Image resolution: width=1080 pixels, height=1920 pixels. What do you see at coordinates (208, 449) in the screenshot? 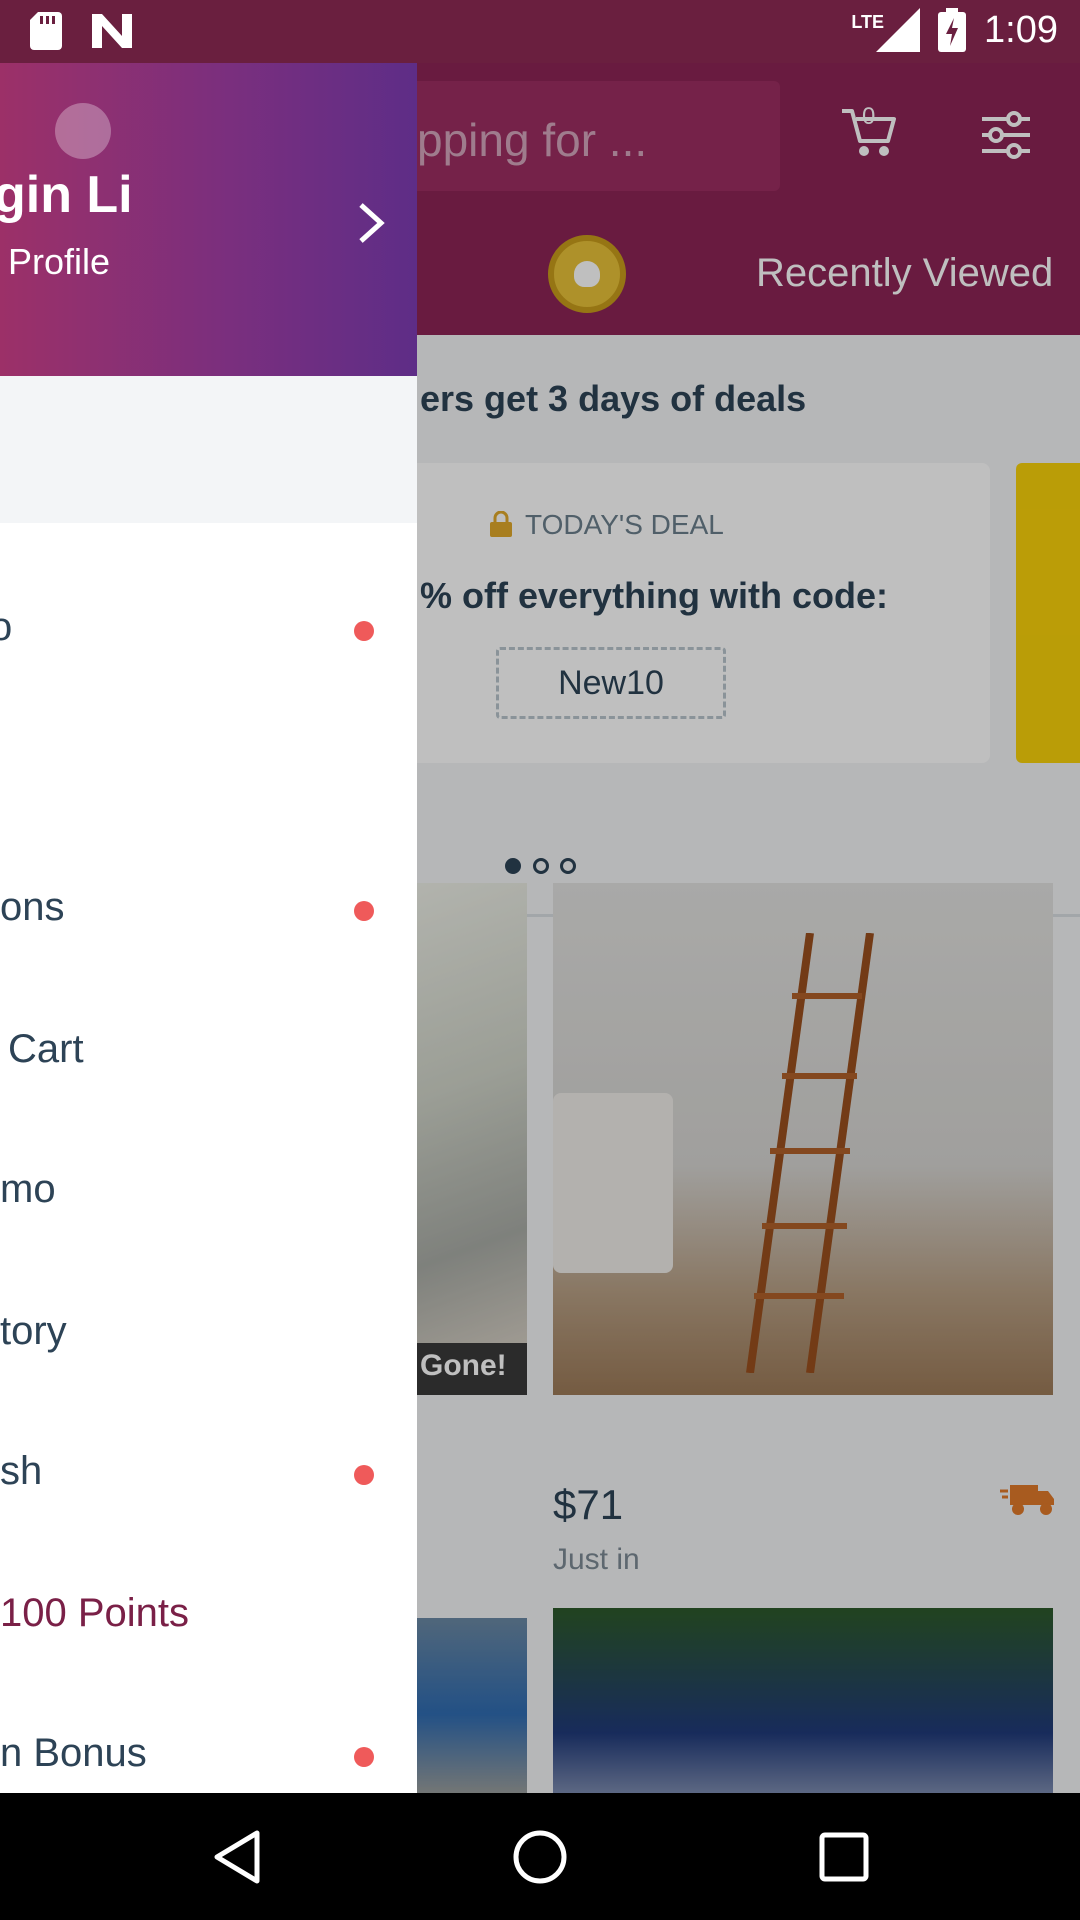
I see `drawer-band` at bounding box center [208, 449].